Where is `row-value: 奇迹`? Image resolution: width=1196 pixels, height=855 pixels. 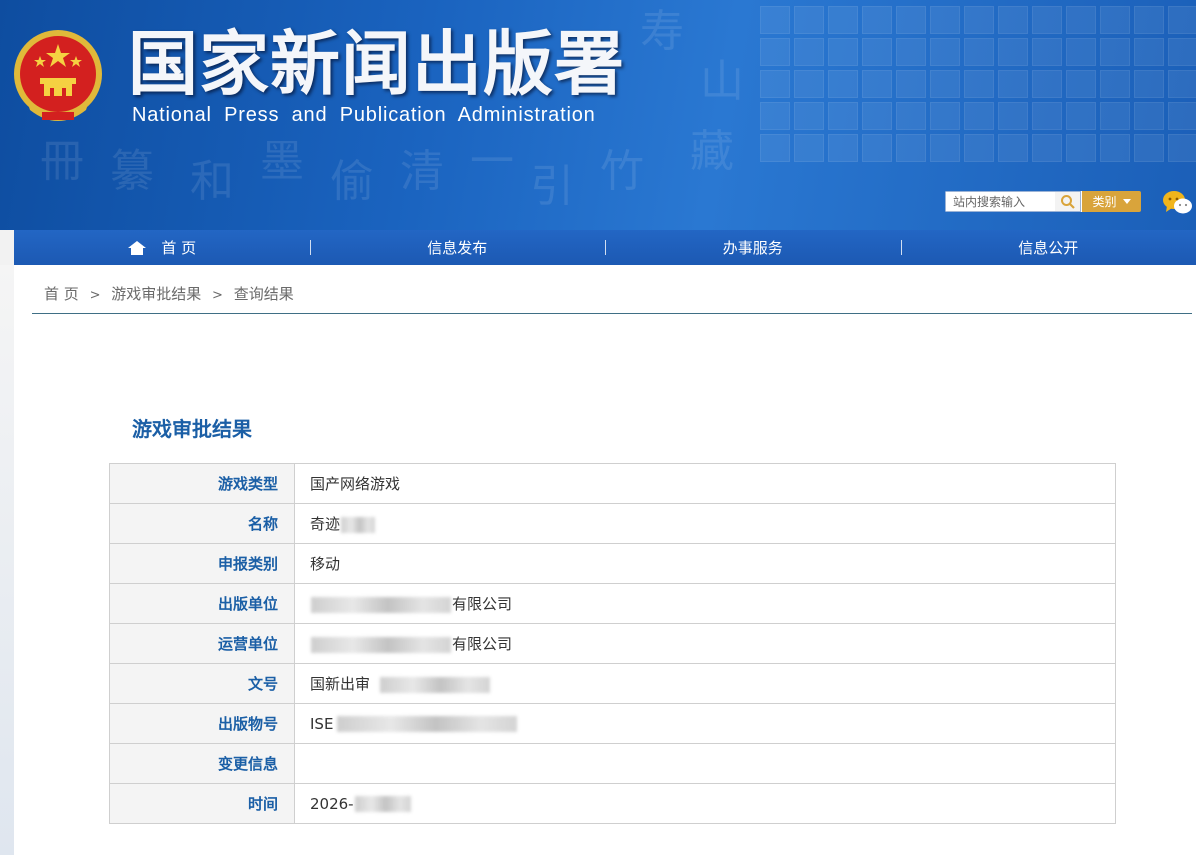
row-value: 奇迹 is located at coordinates (705, 523).